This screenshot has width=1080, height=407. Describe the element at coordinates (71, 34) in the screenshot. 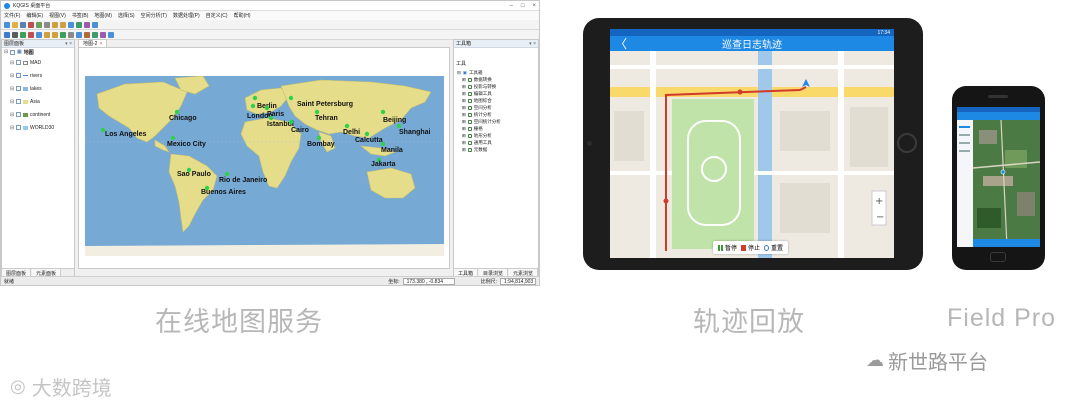

I see `clear-selection-icon` at that location.